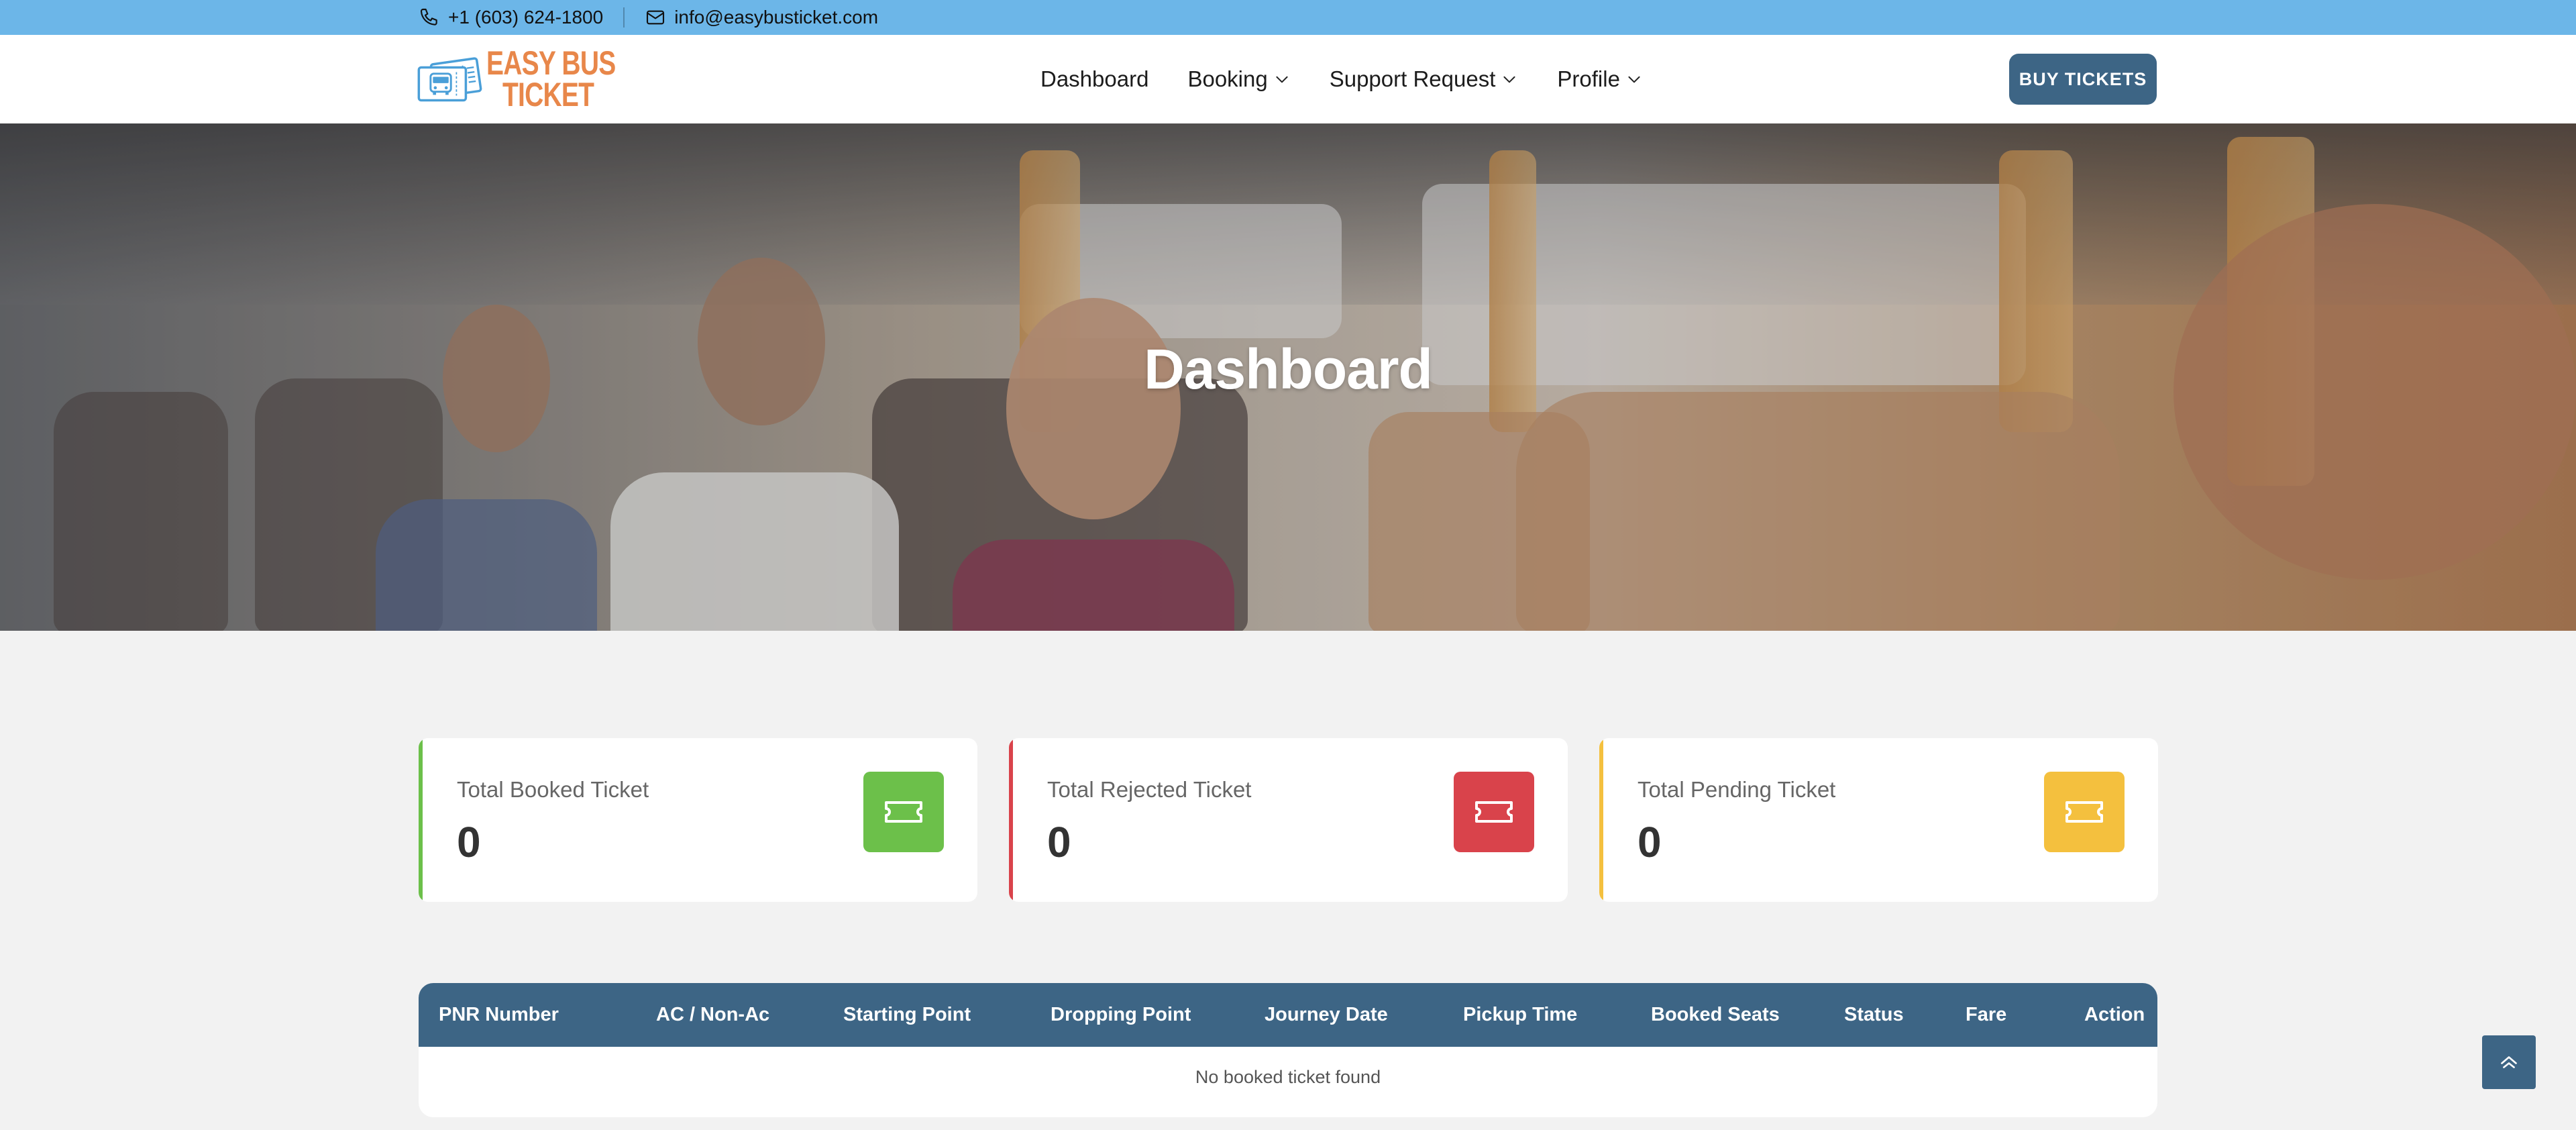 The image size is (2576, 1130). Describe the element at coordinates (1288, 370) in the screenshot. I see `page-title: Dashboard` at that location.